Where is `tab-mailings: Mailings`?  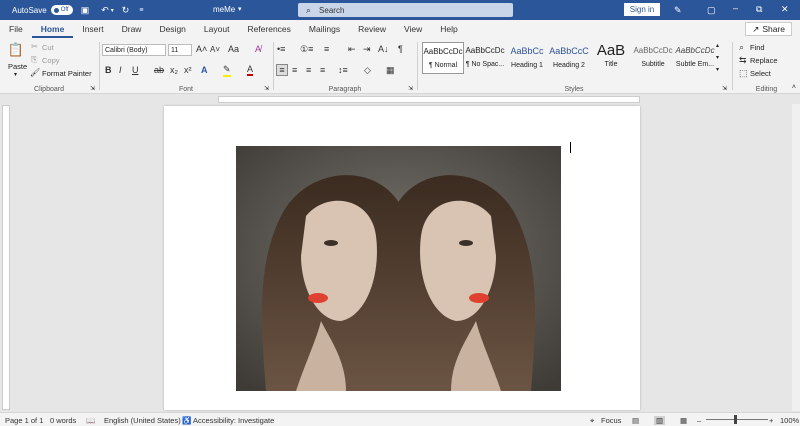
tab-mailings: Mailings is located at coordinates (324, 29).